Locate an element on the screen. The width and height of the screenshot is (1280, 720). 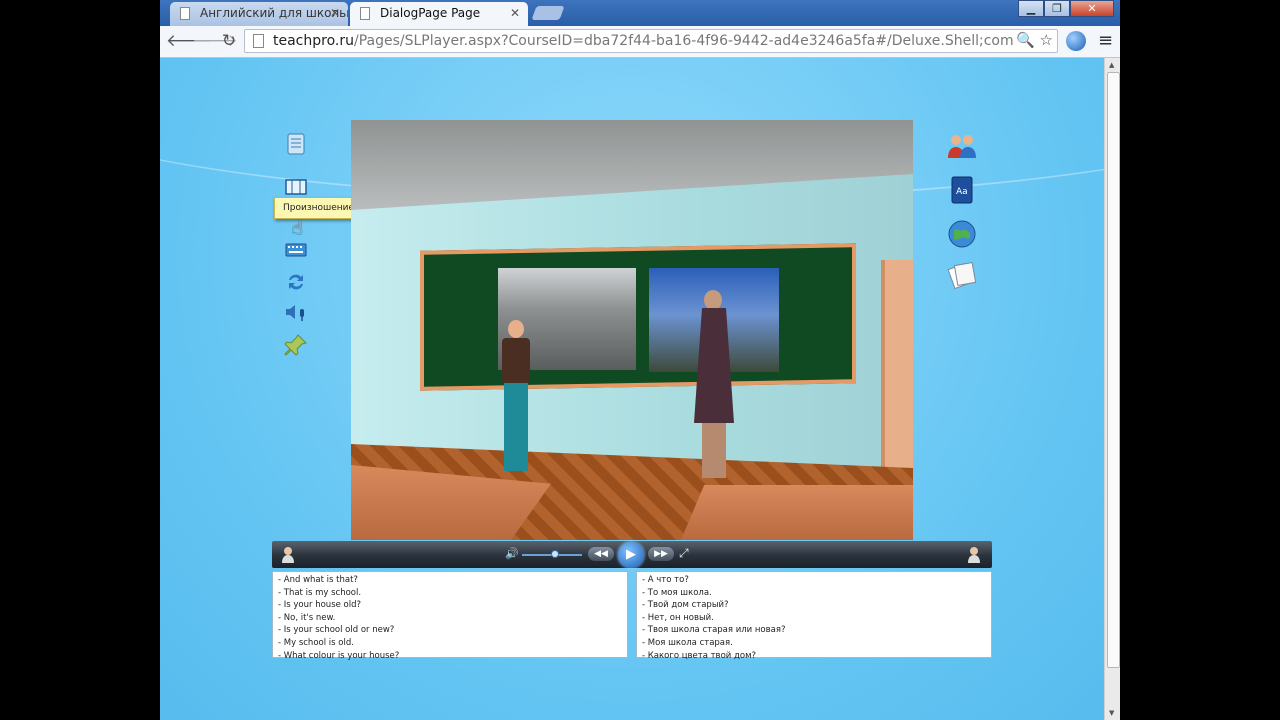
transcript-line: - Твой дом старый? is located at coordinates (816, 605).